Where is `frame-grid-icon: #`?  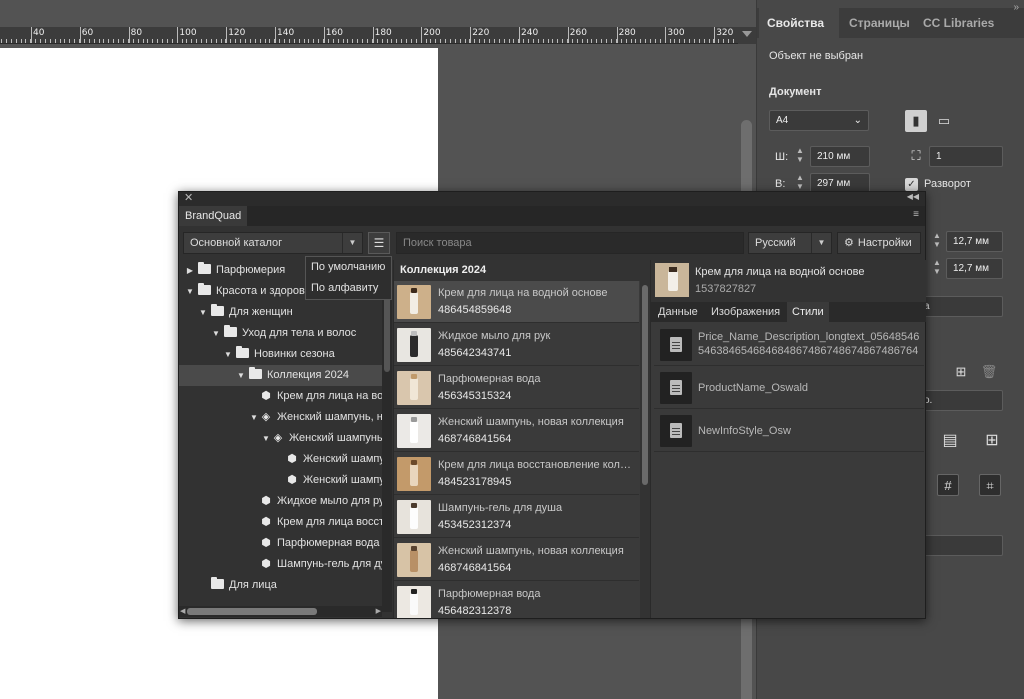 frame-grid-icon: # is located at coordinates (948, 485).